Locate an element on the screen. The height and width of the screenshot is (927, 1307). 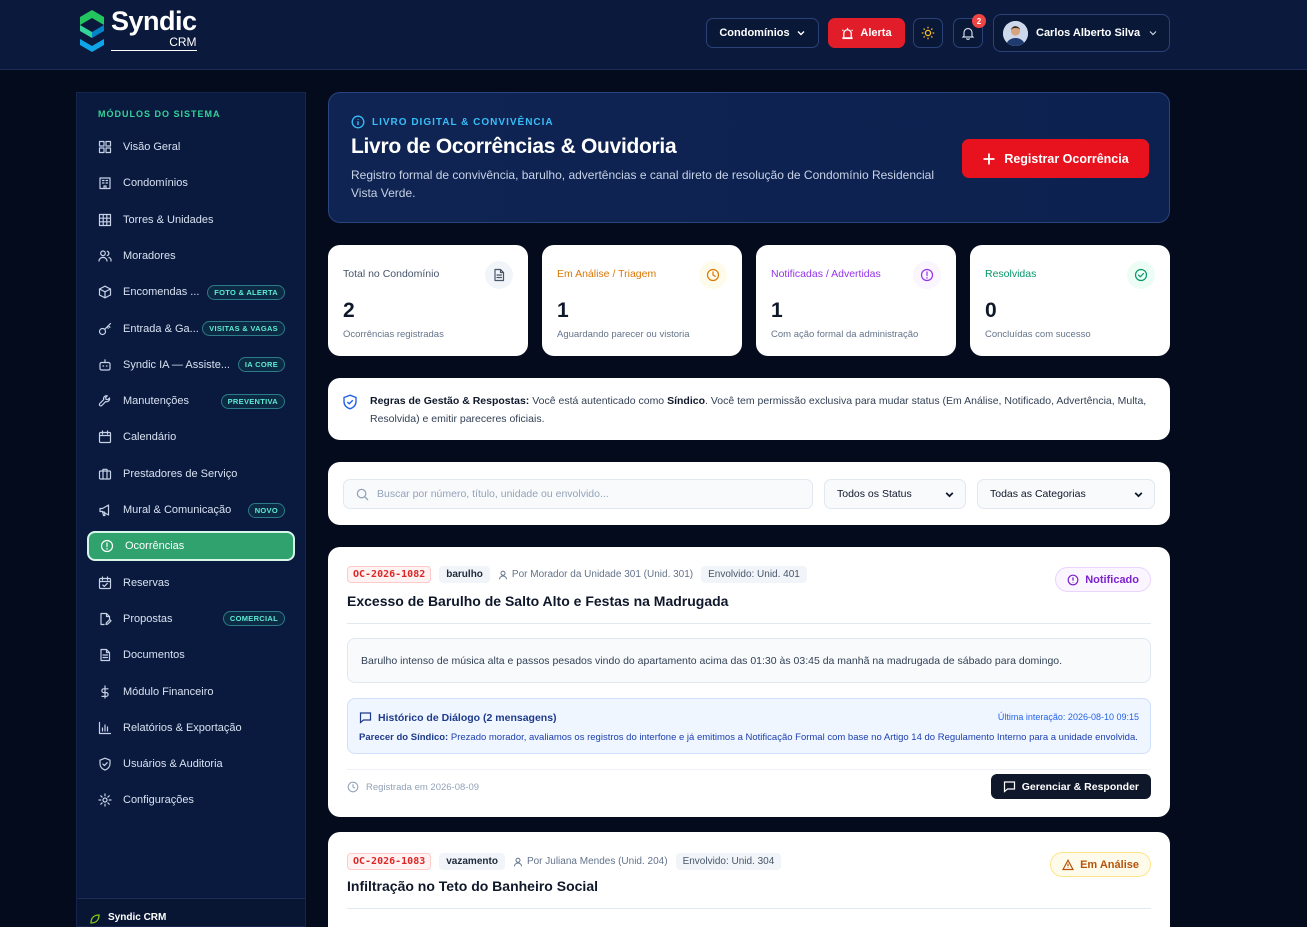
building-icon is located at coordinates (105, 183).